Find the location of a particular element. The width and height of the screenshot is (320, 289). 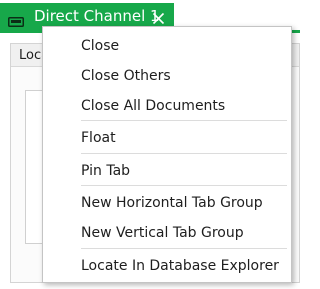

menu-item-label: New Horizontal Tab Group is located at coordinates (172, 203).